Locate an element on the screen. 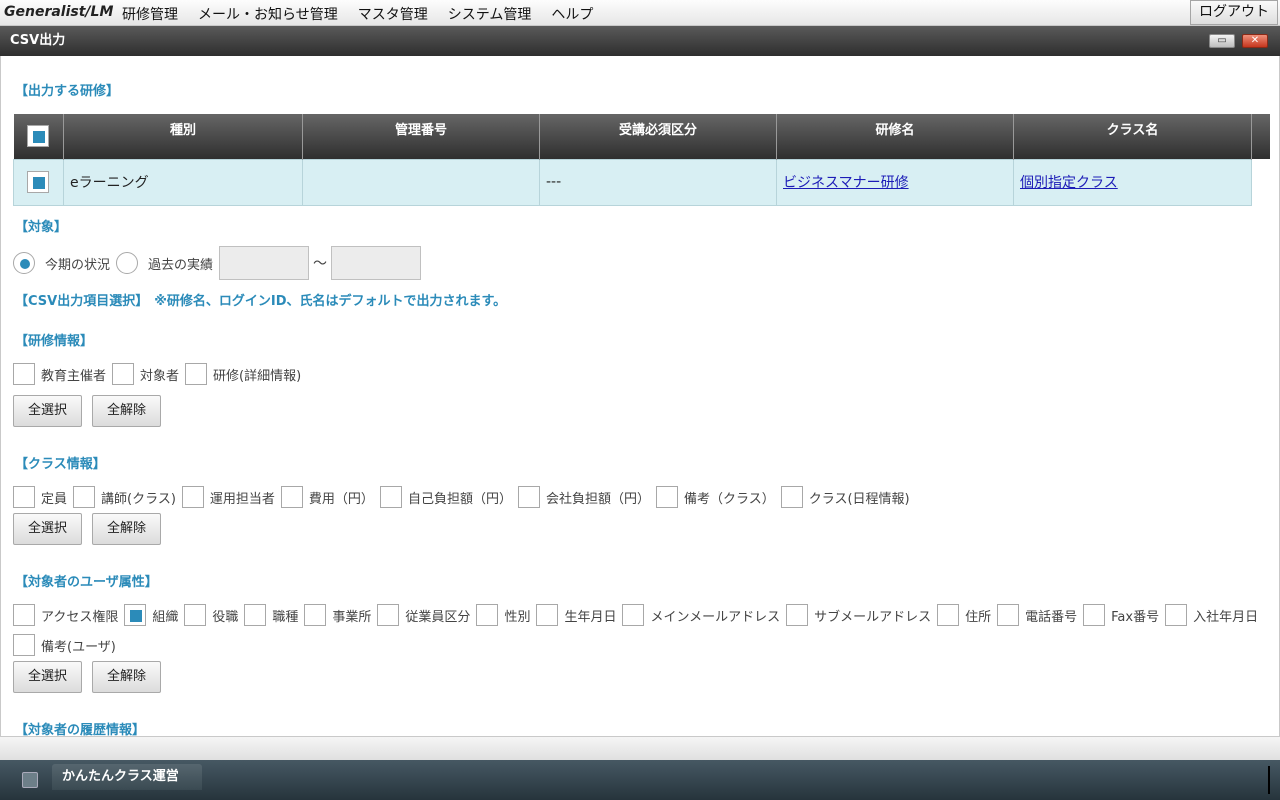 This screenshot has height=800, width=1280. training-info-clear-all-button: 全解除 is located at coordinates (127, 411).